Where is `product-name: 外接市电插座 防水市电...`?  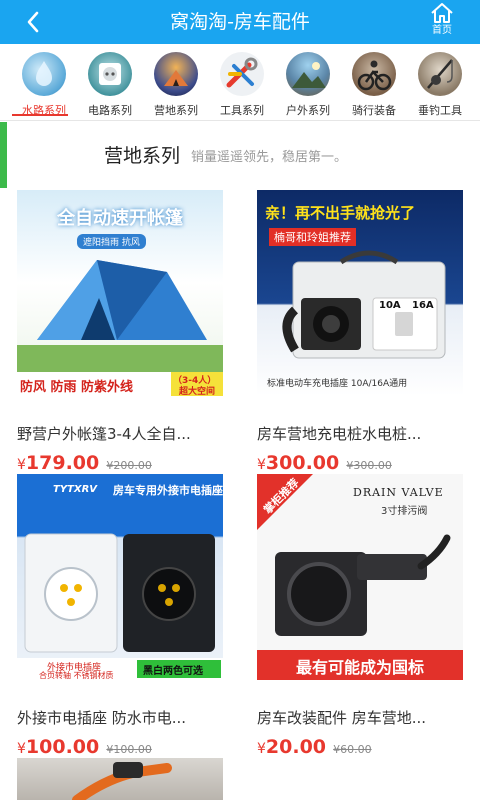
product-name: 外接市电插座 防水市电... is located at coordinates (120, 717).